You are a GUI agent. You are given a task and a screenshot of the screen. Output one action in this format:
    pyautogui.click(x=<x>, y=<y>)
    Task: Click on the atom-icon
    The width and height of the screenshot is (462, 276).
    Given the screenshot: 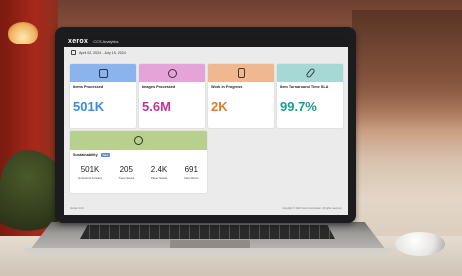 What is the action you would take?
    pyautogui.click(x=172, y=73)
    